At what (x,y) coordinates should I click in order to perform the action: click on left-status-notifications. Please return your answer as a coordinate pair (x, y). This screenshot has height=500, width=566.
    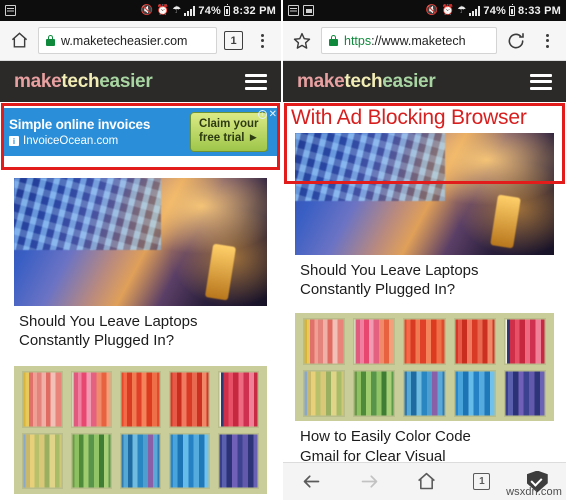
    Looking at the image, I should click on (10, 10).